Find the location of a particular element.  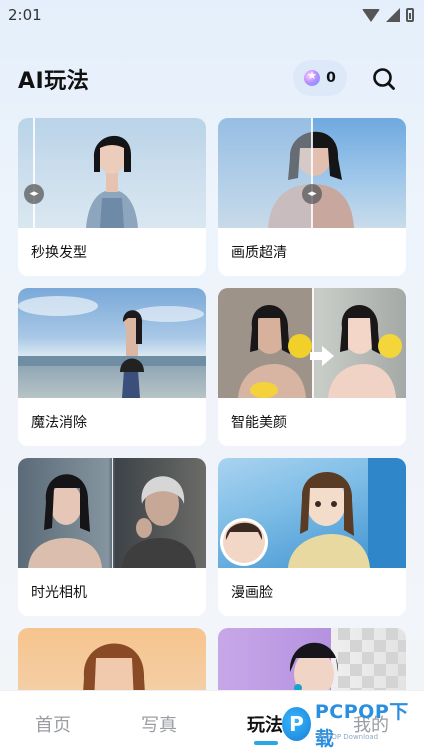

watermark-logo-icon: P is located at coordinates (296, 724).